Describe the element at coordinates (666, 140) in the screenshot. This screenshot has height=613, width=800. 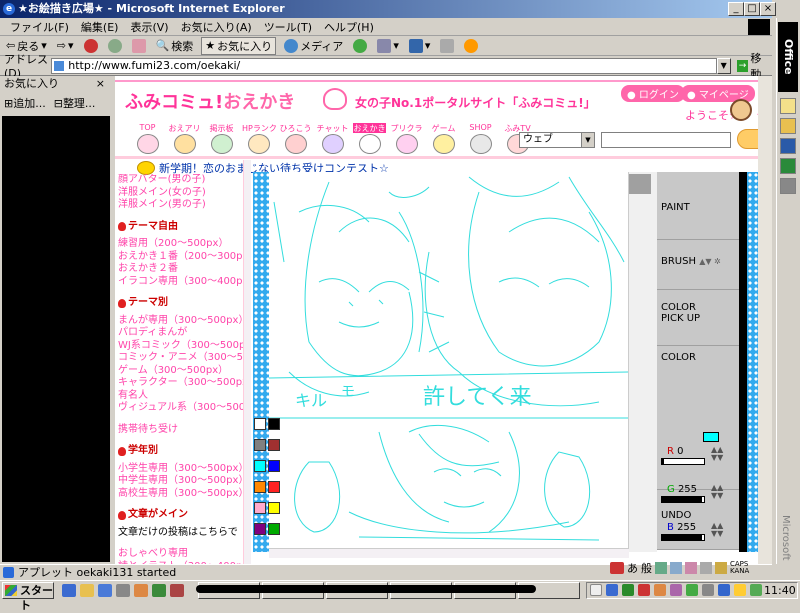
I see `site-search-input` at that location.